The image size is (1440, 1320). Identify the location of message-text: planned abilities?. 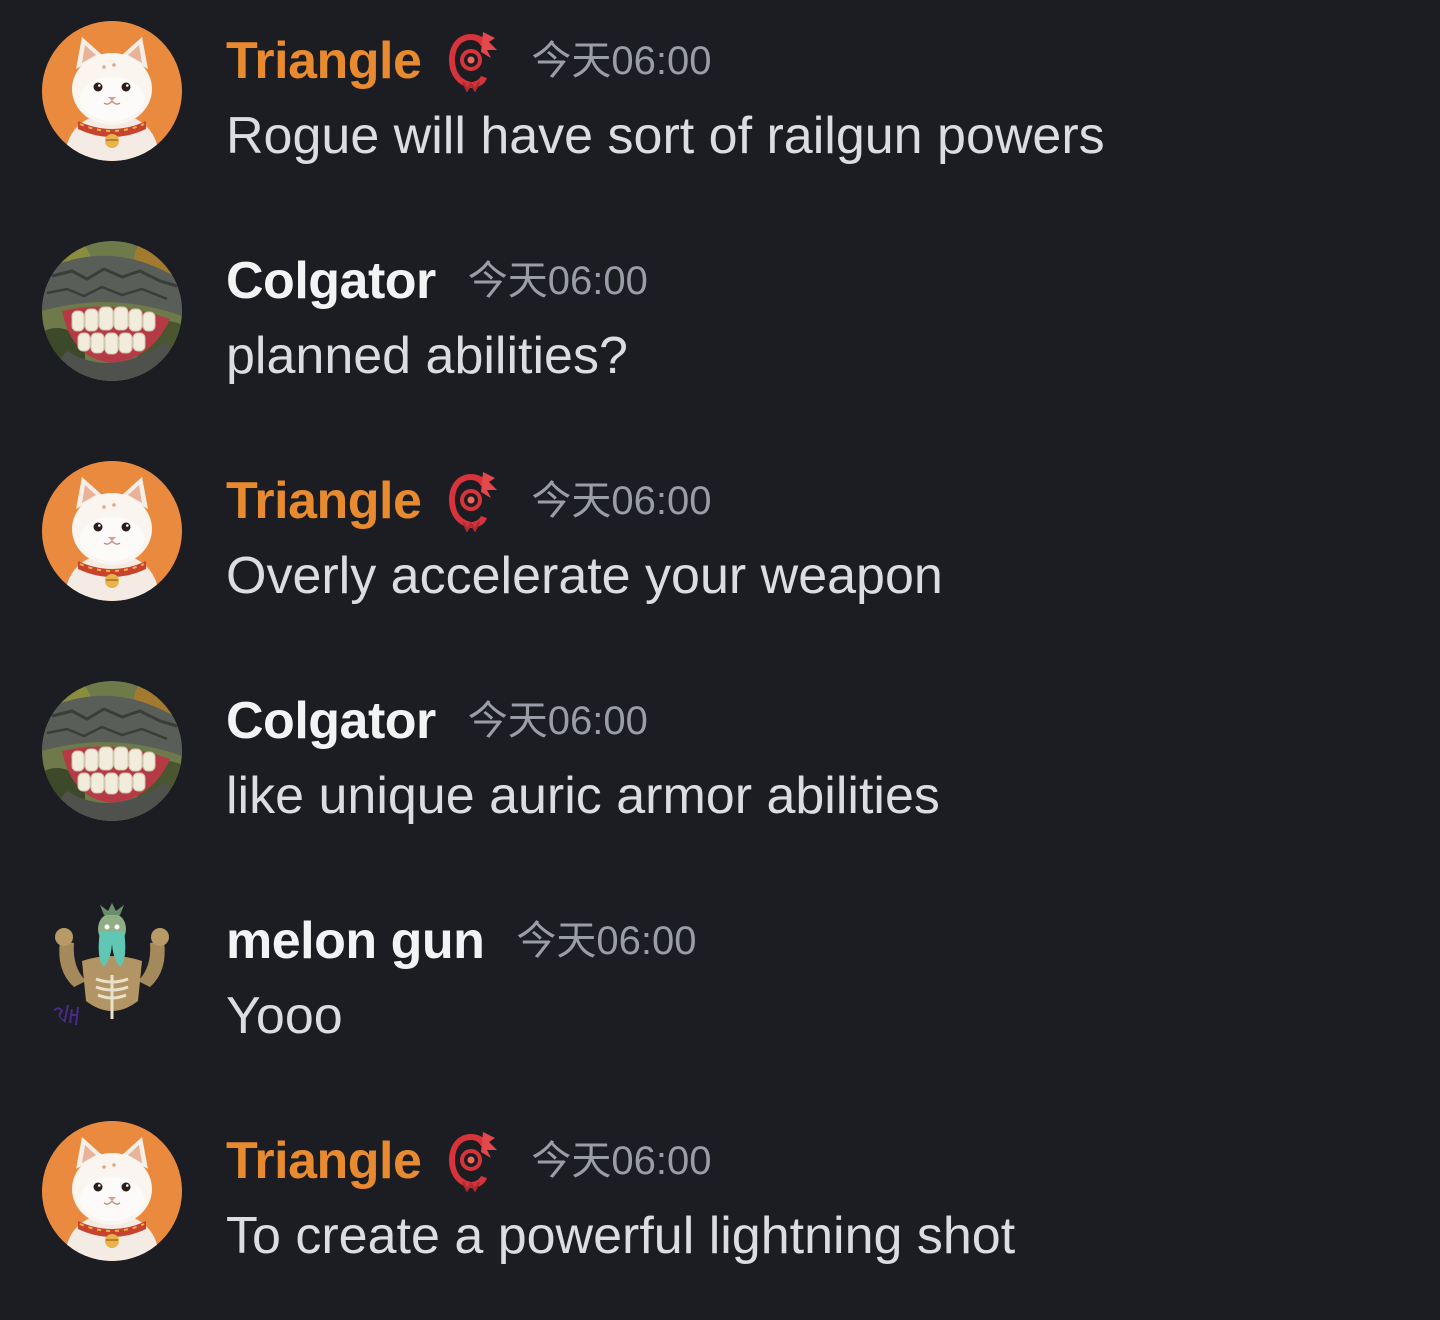
(427, 356).